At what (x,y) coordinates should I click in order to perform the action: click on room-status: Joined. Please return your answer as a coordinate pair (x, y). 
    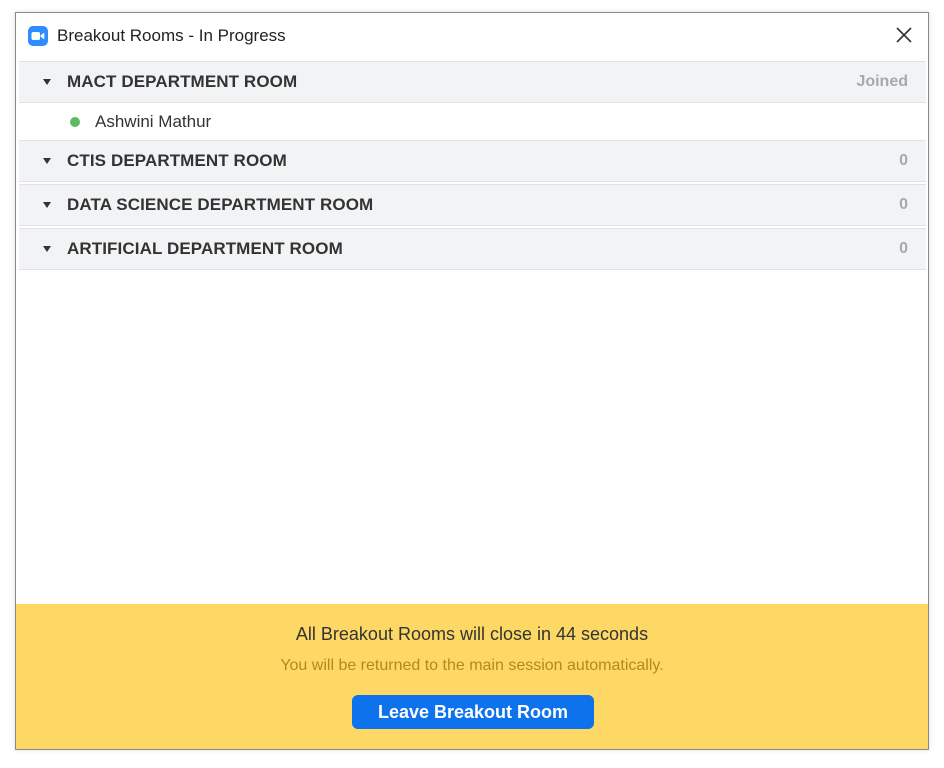
    Looking at the image, I should click on (882, 81).